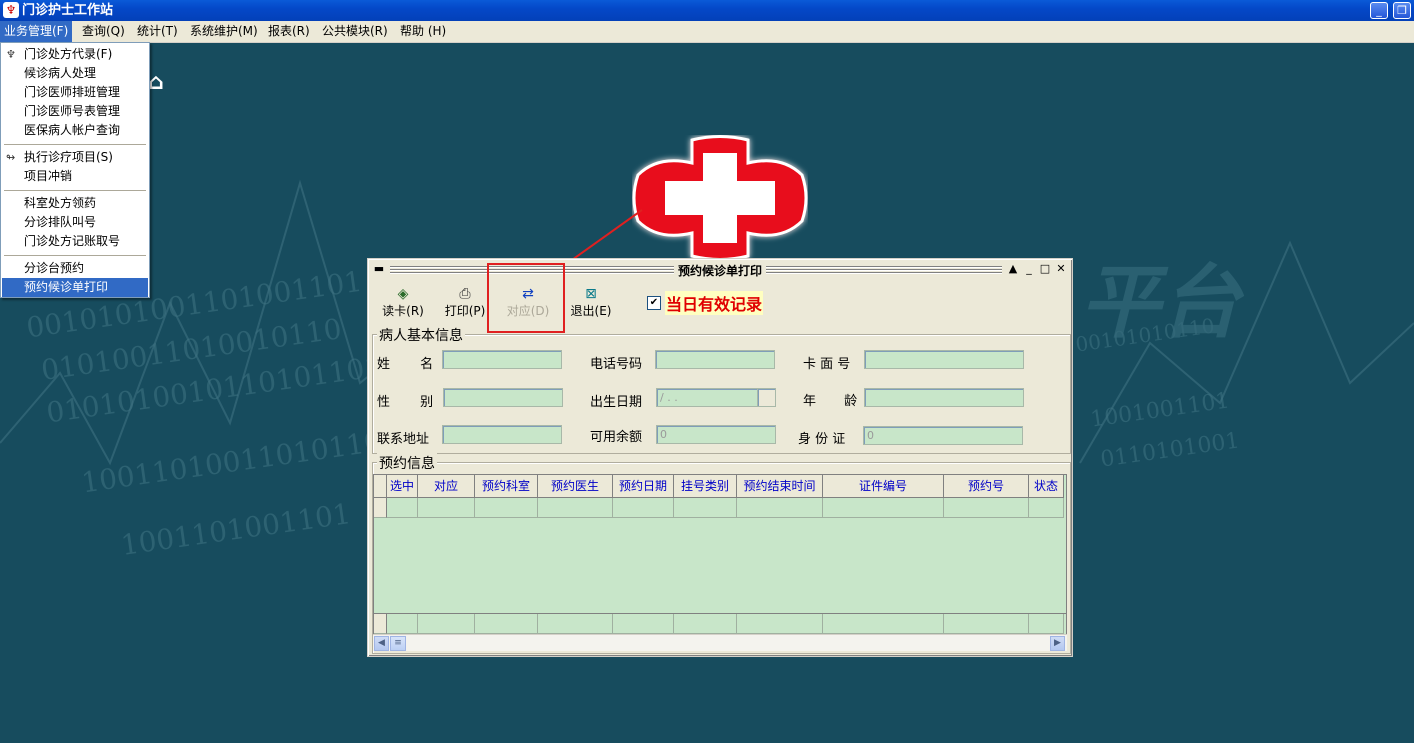 The image size is (1414, 743). I want to click on restore-window-button: ❐, so click(1402, 10).